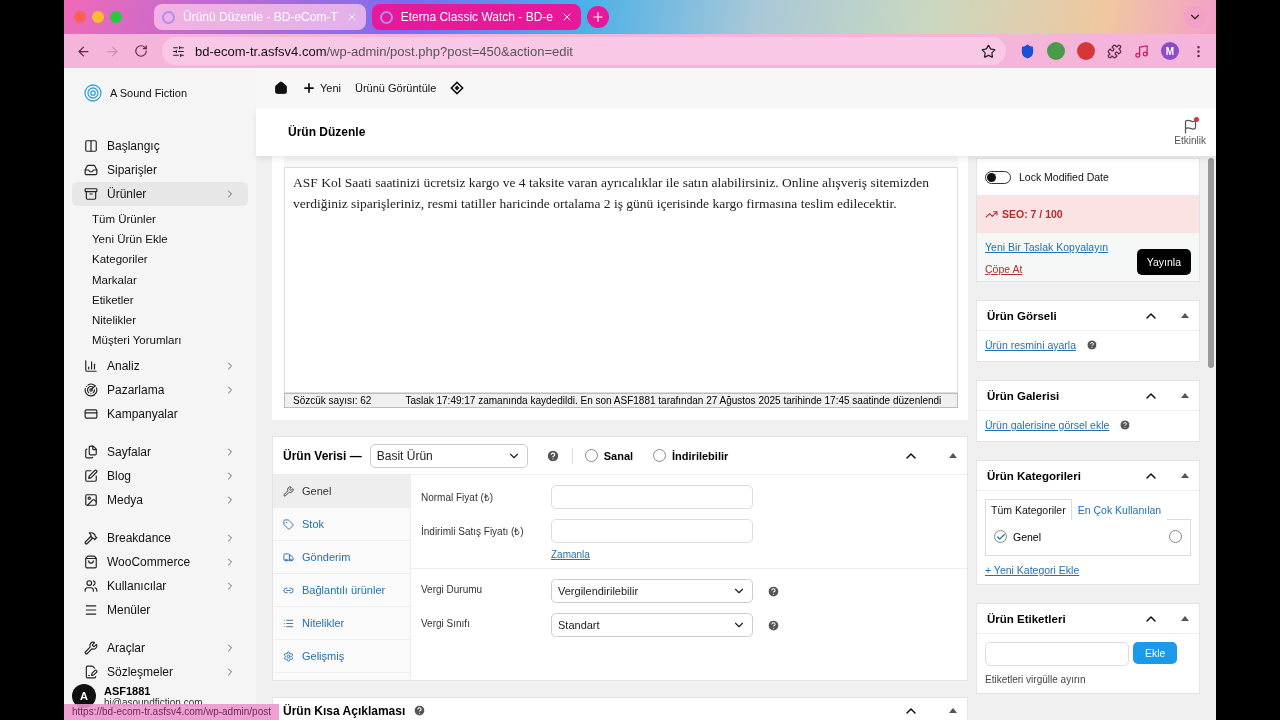  What do you see at coordinates (91, 586) in the screenshot?
I see `users-icon` at bounding box center [91, 586].